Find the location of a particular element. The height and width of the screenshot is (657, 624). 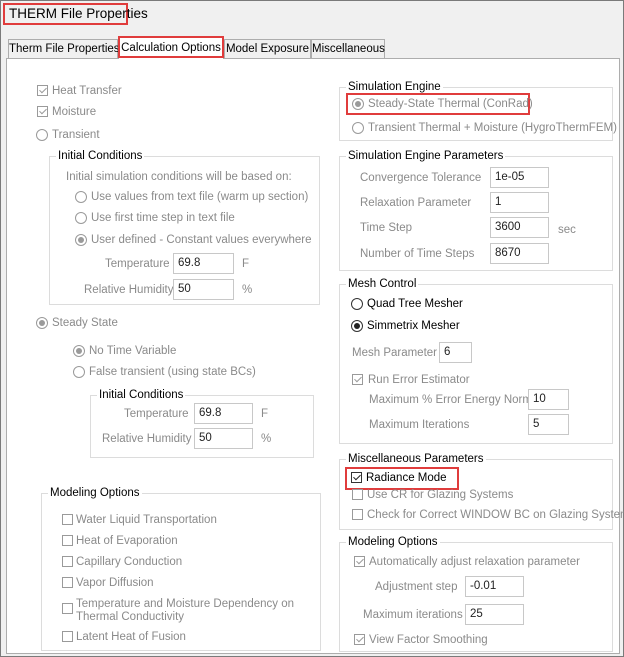

capillary-conduction-checkbox is located at coordinates (67, 561).